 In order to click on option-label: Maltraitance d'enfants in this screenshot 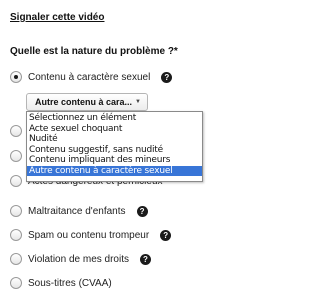, I will do `click(77, 211)`.